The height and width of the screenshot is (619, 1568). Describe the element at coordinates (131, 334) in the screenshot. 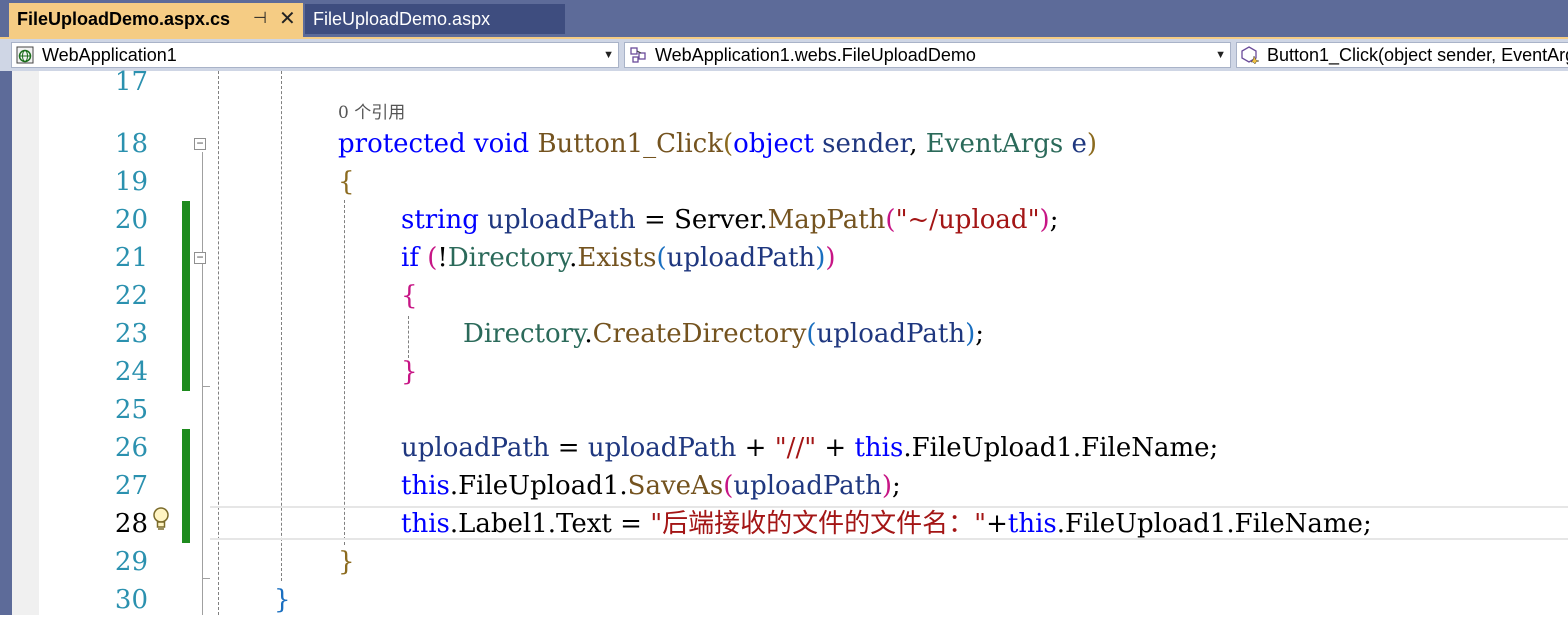

I see `line-number: 23` at that location.